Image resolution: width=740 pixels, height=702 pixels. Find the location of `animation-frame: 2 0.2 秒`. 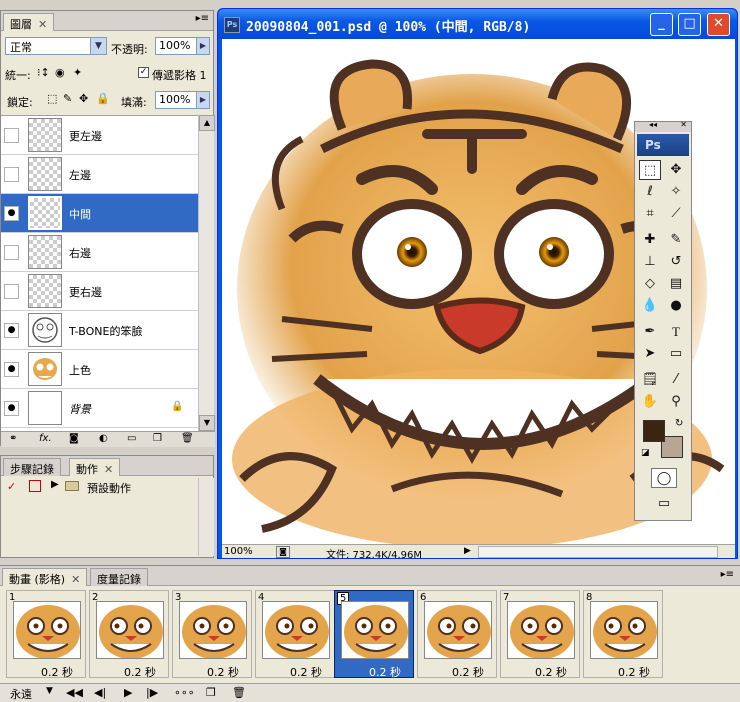

animation-frame: 2 0.2 秒 is located at coordinates (129, 634).